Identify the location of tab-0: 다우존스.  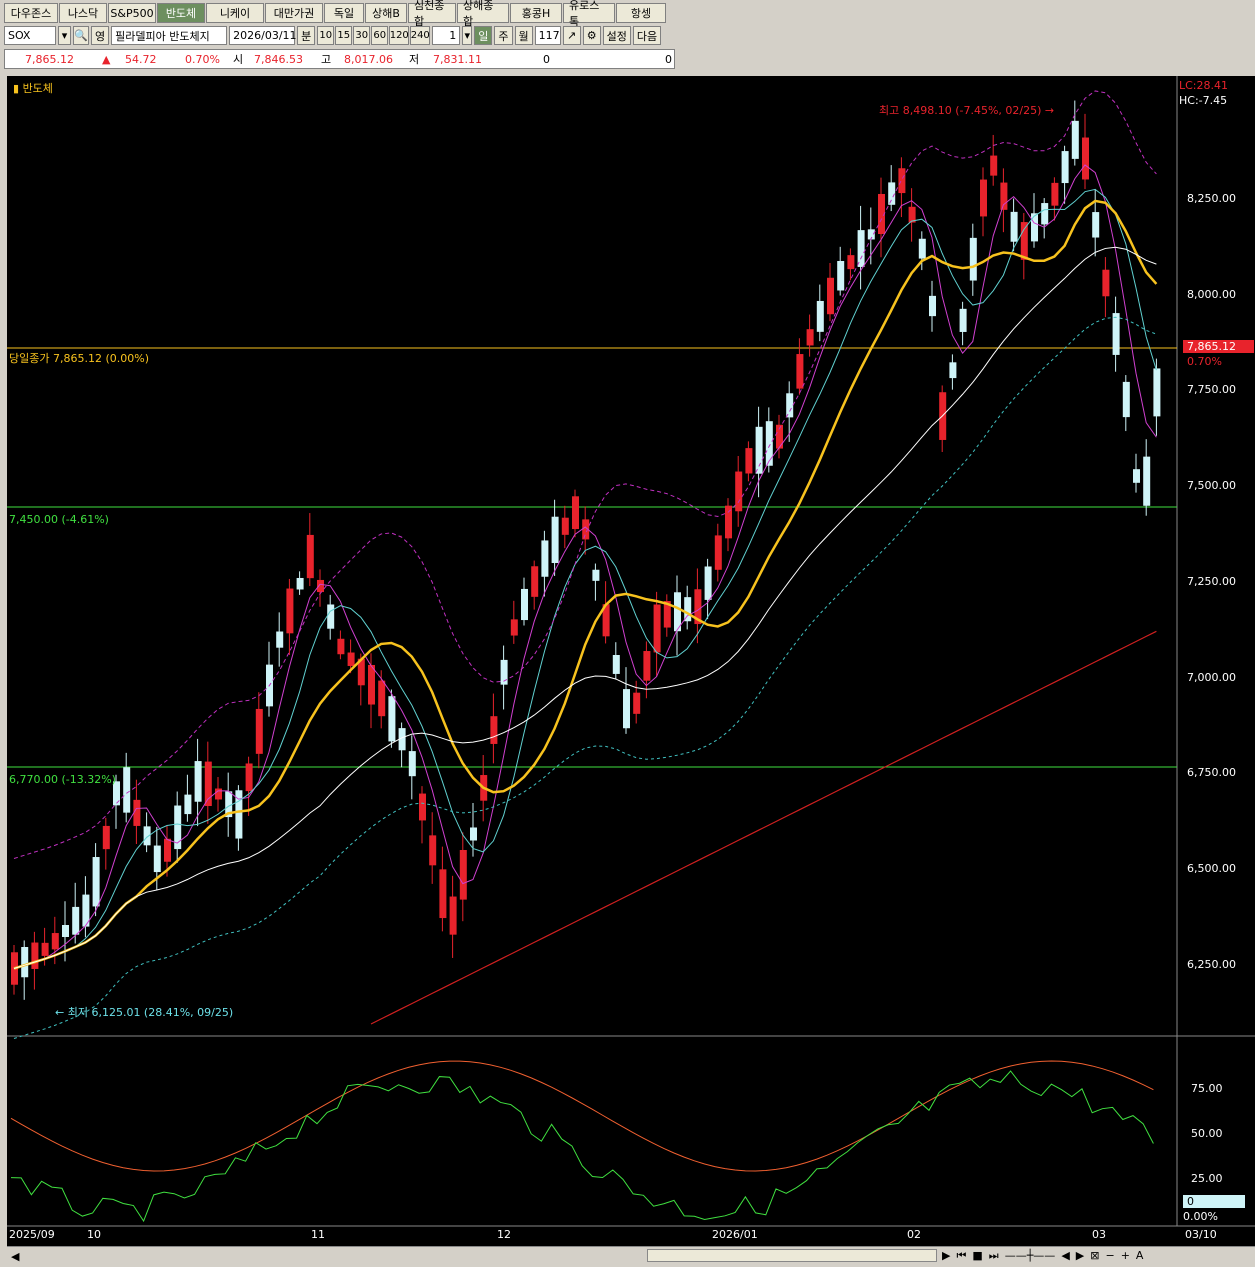
(31, 13).